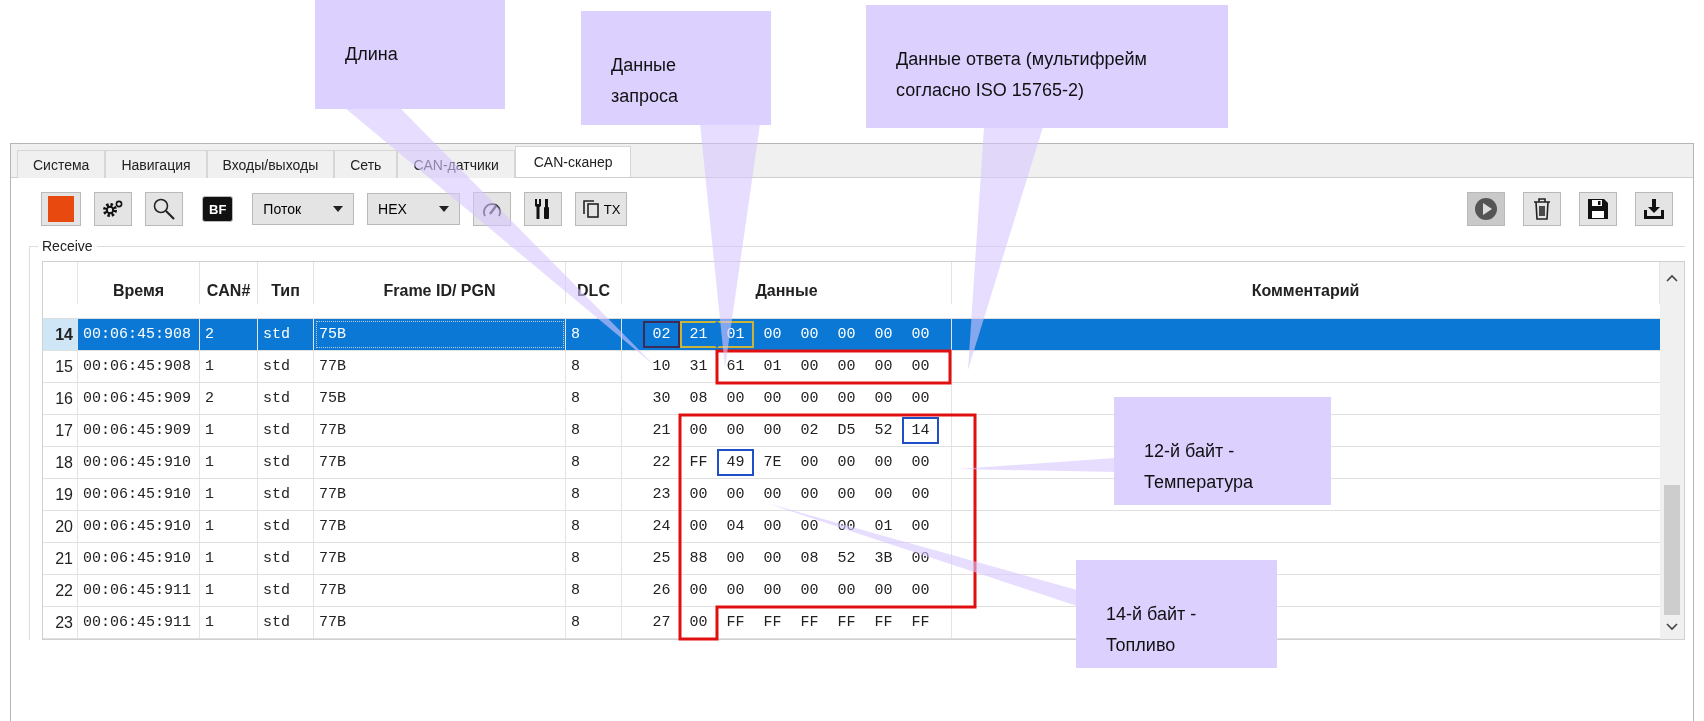 The image size is (1704, 721). I want to click on table-cell: 00:06:45:910, so click(139, 558).